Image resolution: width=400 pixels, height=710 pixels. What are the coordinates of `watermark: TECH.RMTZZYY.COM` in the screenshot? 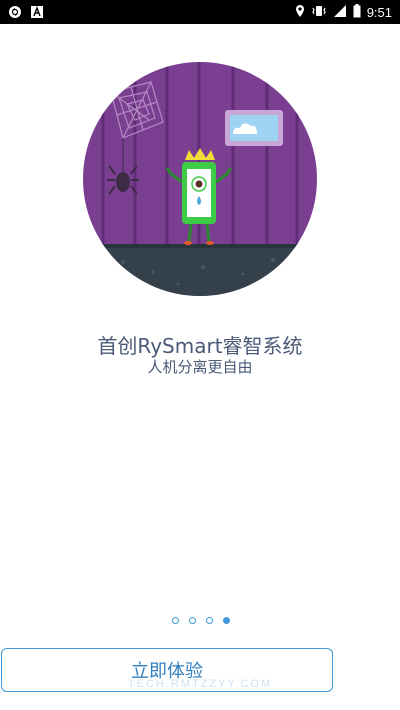 It's located at (200, 684).